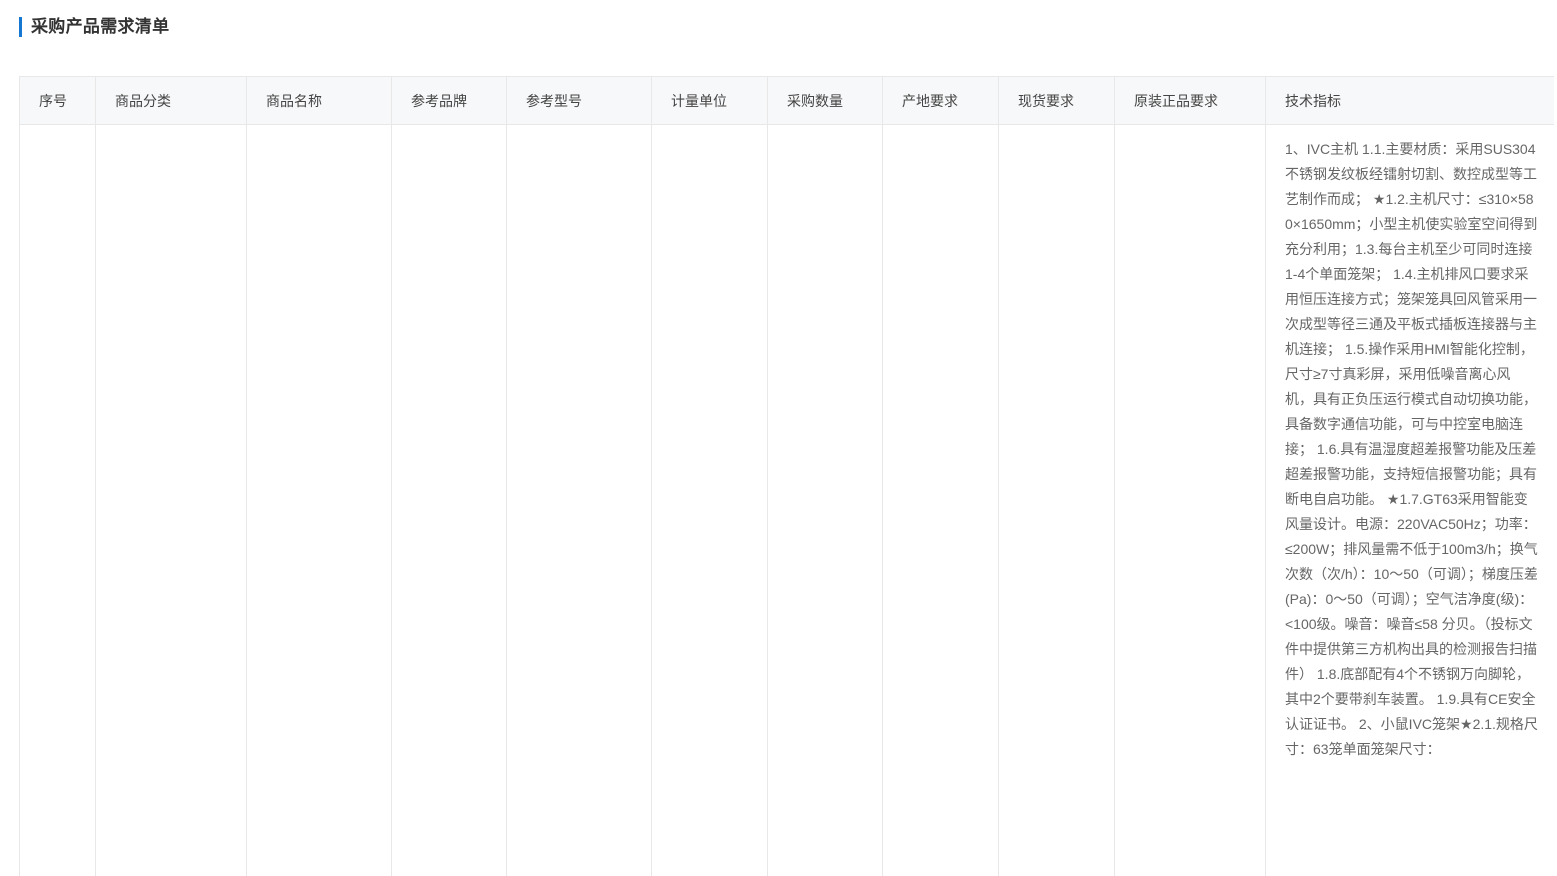 Image resolution: width=1557 pixels, height=876 pixels. What do you see at coordinates (58, 500) in the screenshot?
I see `cell-index` at bounding box center [58, 500].